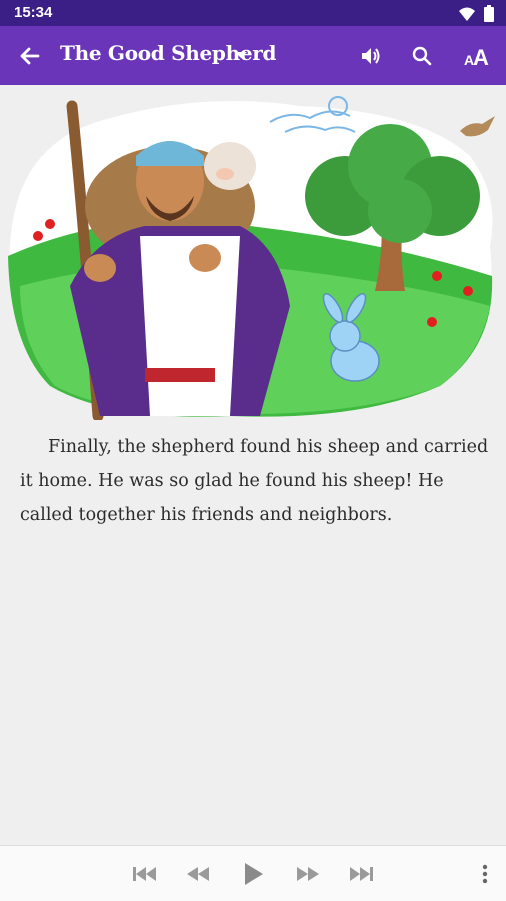  I want to click on more-vert-icon, so click(485, 874).